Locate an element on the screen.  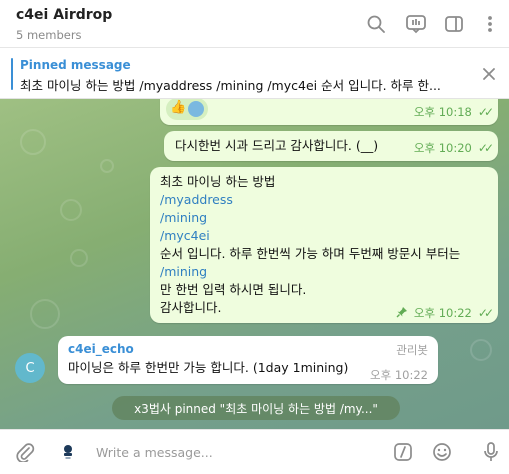
avatar-letter: C is located at coordinates (30, 368).